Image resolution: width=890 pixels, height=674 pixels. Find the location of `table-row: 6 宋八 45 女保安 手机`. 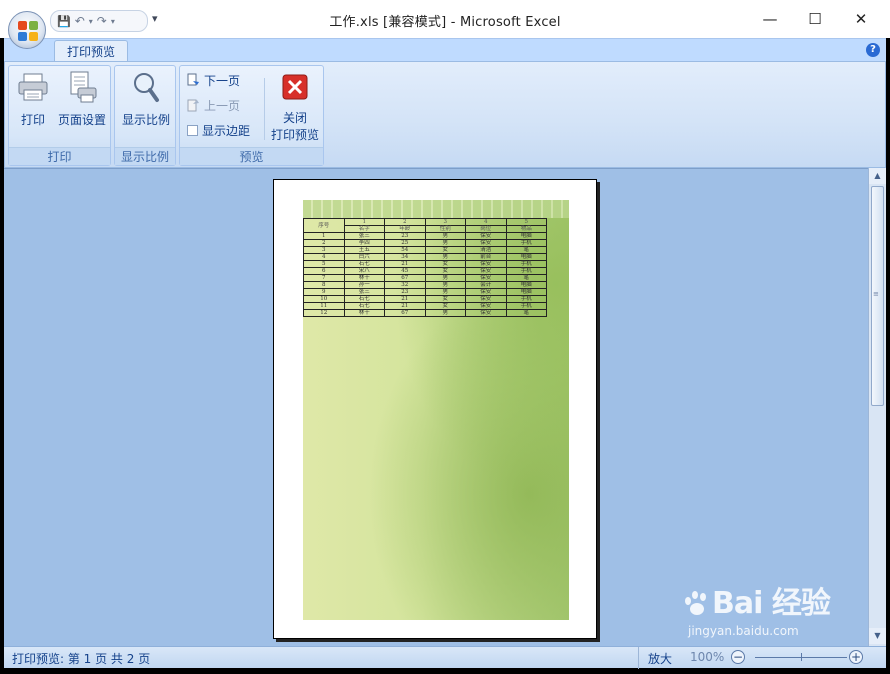

table-row: 6 宋八 45 女保安 手机 is located at coordinates (425, 271).